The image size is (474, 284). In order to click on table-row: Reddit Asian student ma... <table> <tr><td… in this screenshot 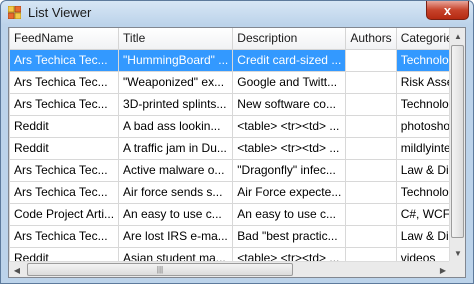, I will do `click(230, 254)`.